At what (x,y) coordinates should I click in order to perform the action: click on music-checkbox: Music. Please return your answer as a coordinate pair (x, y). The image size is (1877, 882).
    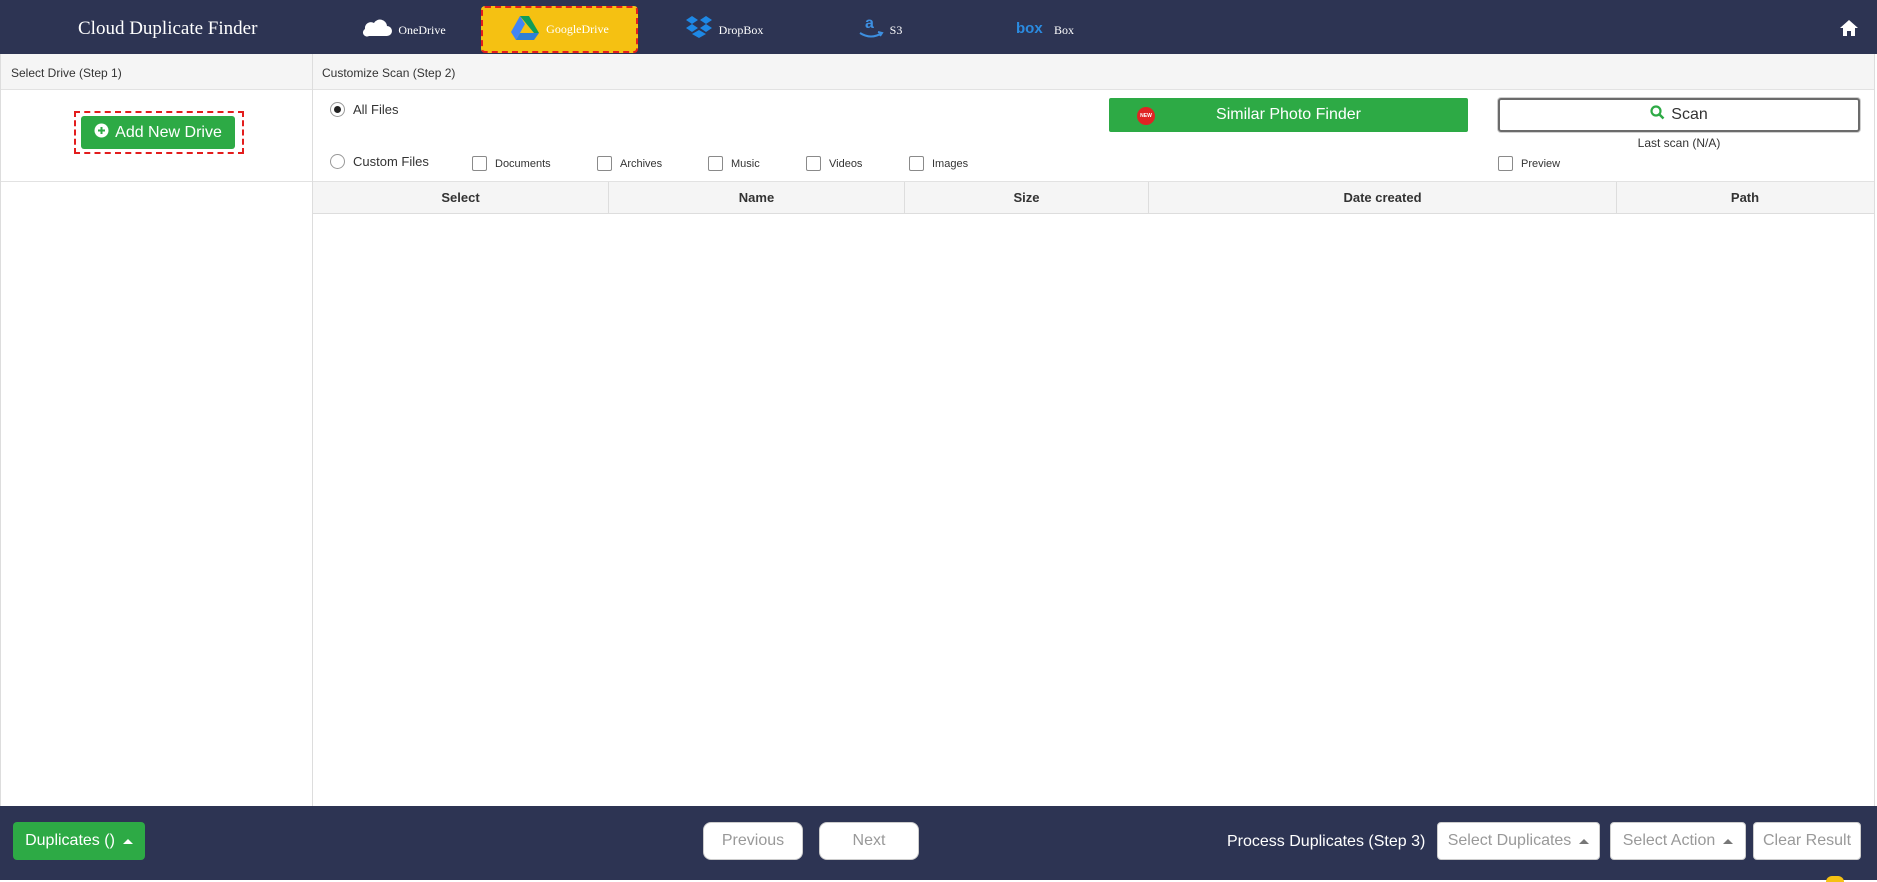
    Looking at the image, I should click on (734, 163).